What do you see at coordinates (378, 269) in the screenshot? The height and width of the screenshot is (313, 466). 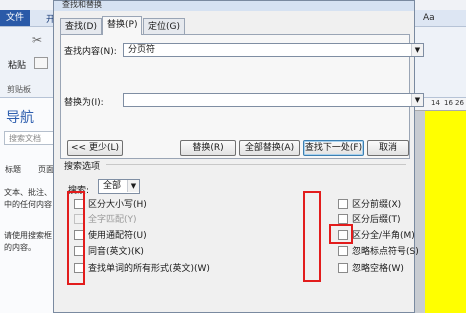 I see `option-label: 忽略空格(W)` at bounding box center [378, 269].